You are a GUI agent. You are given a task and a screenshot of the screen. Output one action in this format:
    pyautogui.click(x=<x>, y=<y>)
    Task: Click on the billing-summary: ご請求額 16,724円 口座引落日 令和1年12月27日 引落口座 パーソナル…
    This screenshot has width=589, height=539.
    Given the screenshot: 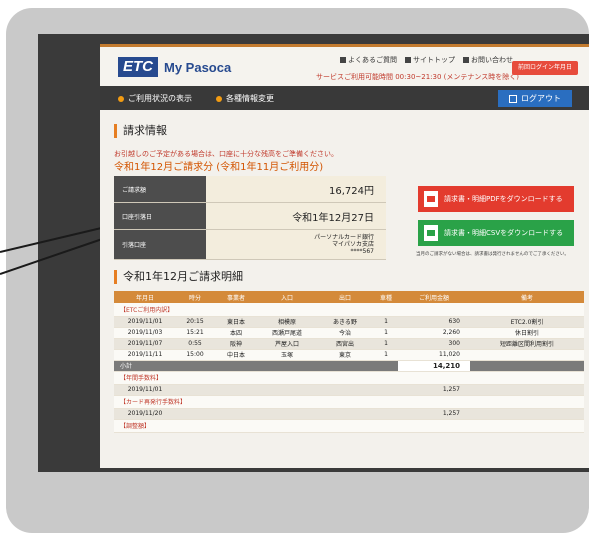 What is the action you would take?
    pyautogui.click(x=250, y=218)
    